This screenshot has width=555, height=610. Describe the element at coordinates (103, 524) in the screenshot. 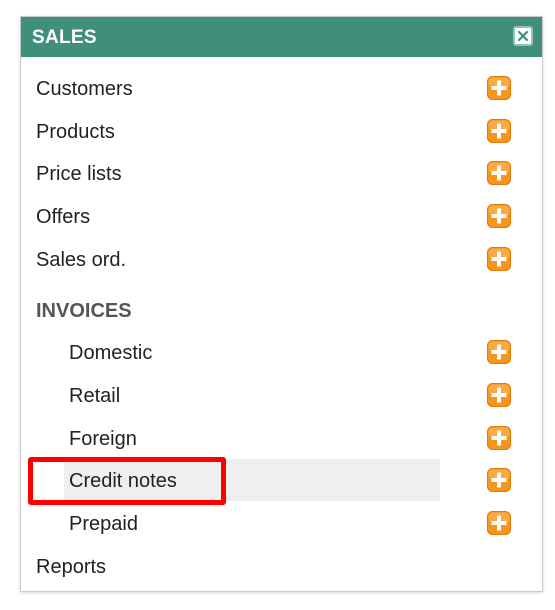

I see `menu-item-label: Prepaid` at that location.